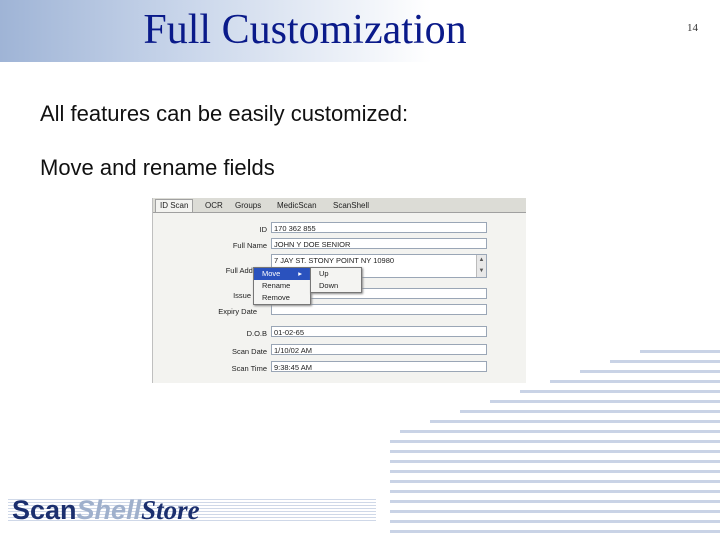 This screenshot has width=720, height=540. I want to click on field-label-dob: D.O.B, so click(256, 333).